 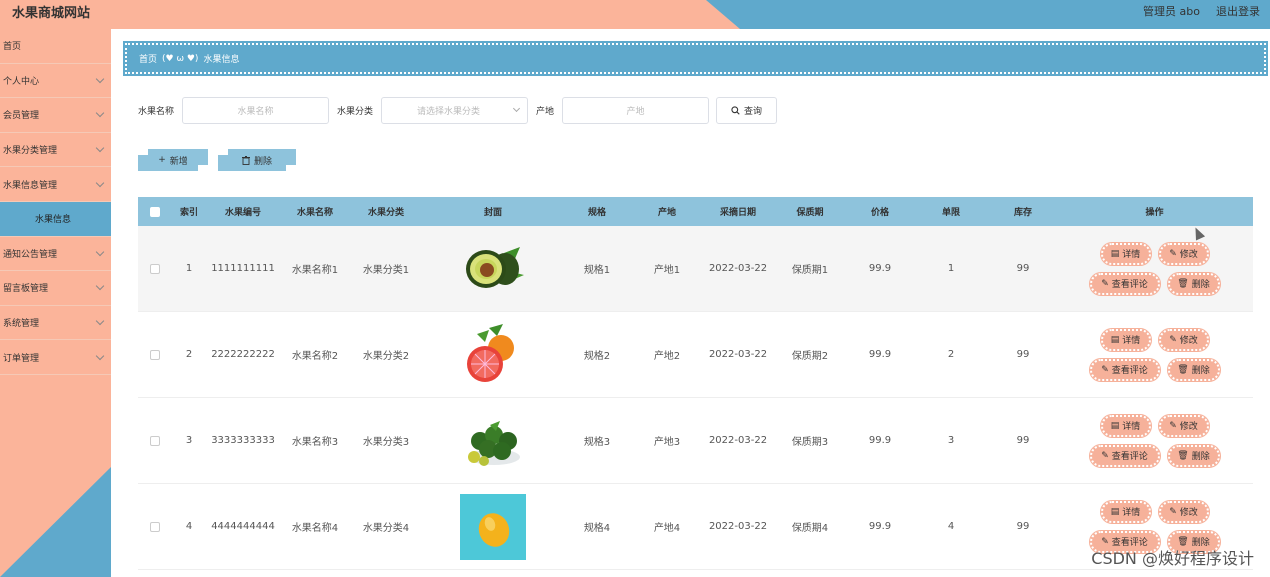 What do you see at coordinates (162, 160) in the screenshot?
I see `plus-icon: +` at bounding box center [162, 160].